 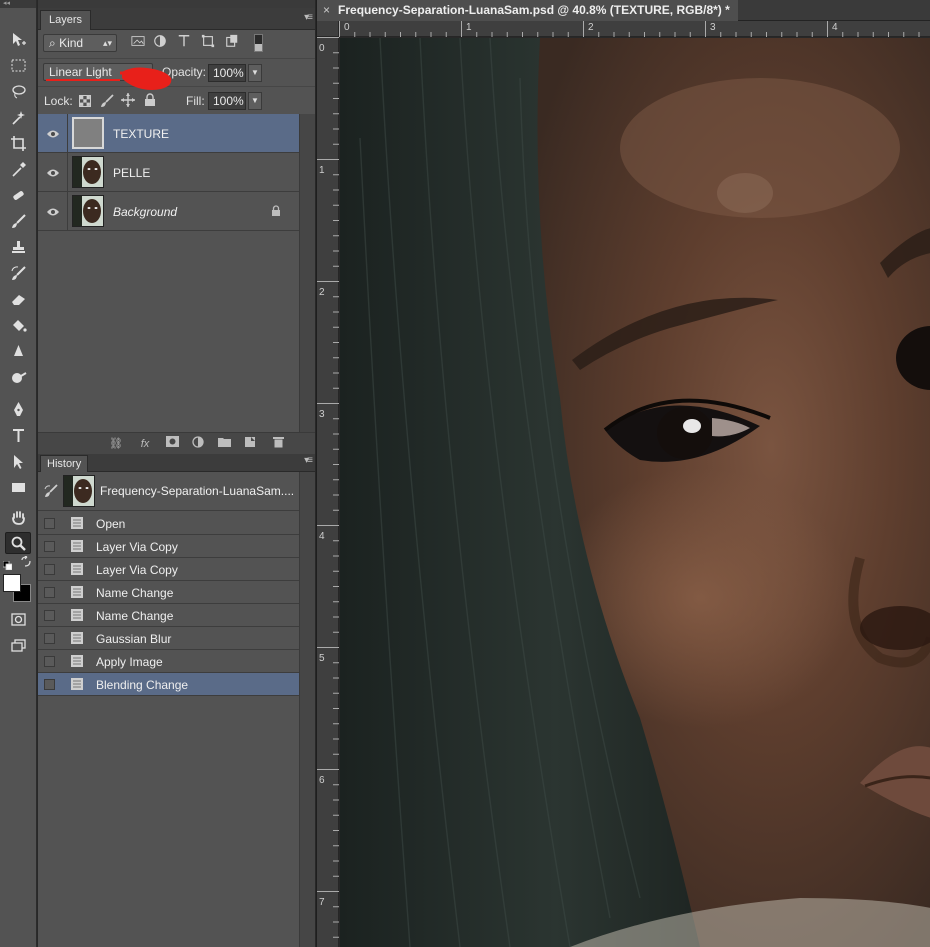 I want to click on eyedropper-tool-icon, so click(x=18, y=169).